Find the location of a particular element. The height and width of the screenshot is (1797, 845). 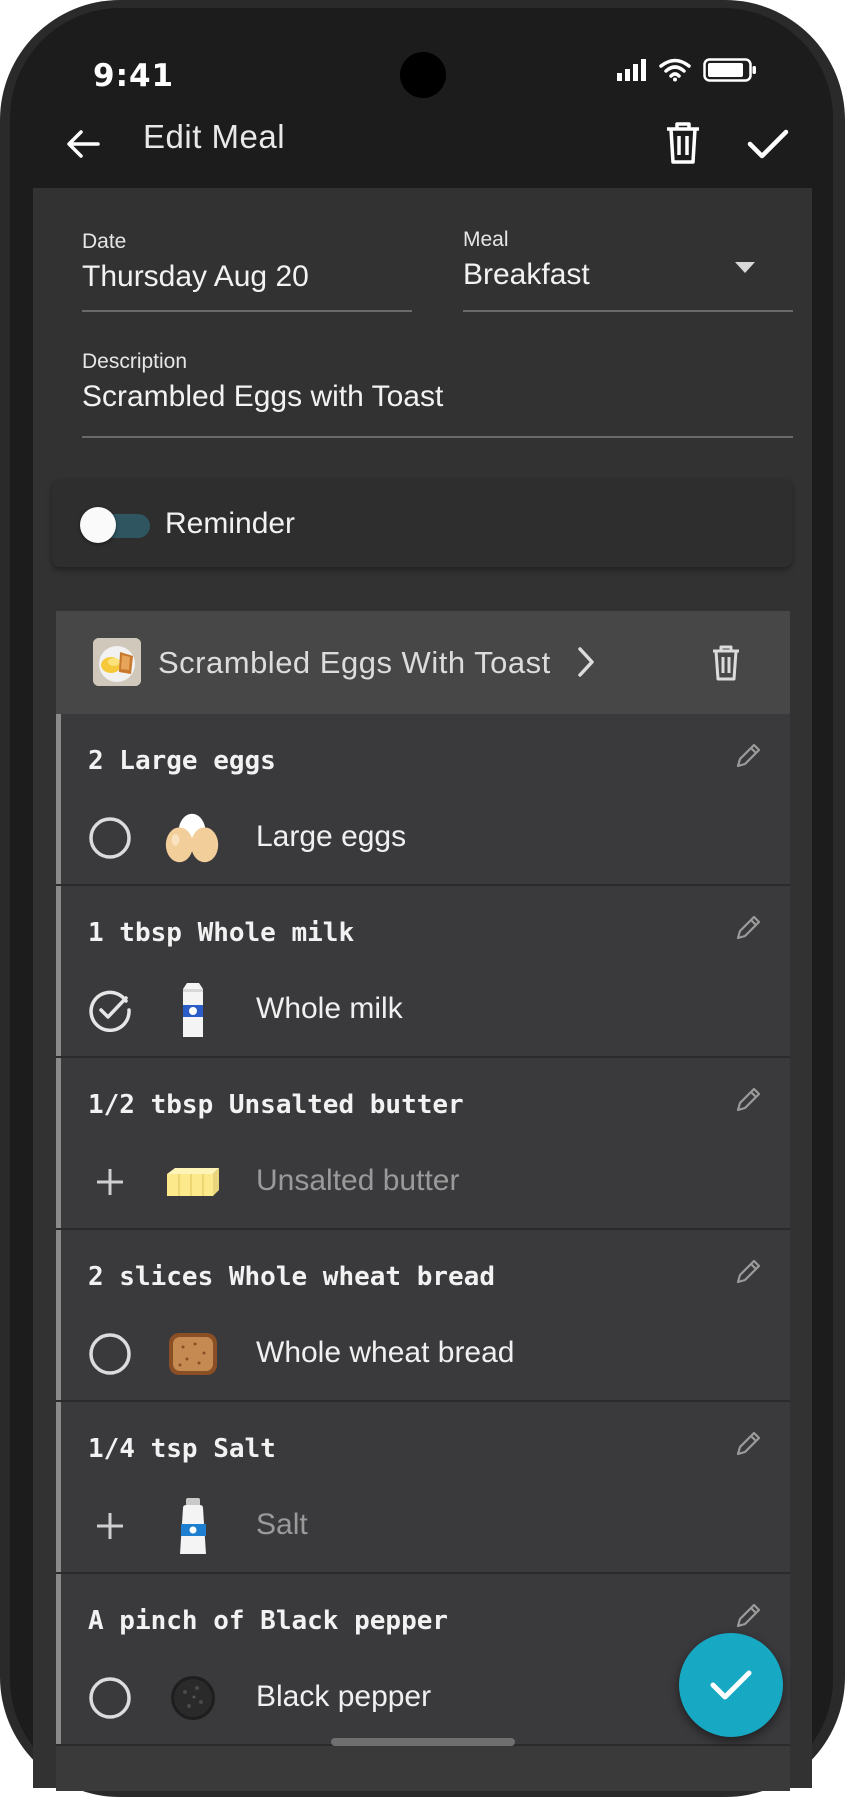

ingredient-row: 1 tbsp Whole milk Whole milk is located at coordinates (423, 972).